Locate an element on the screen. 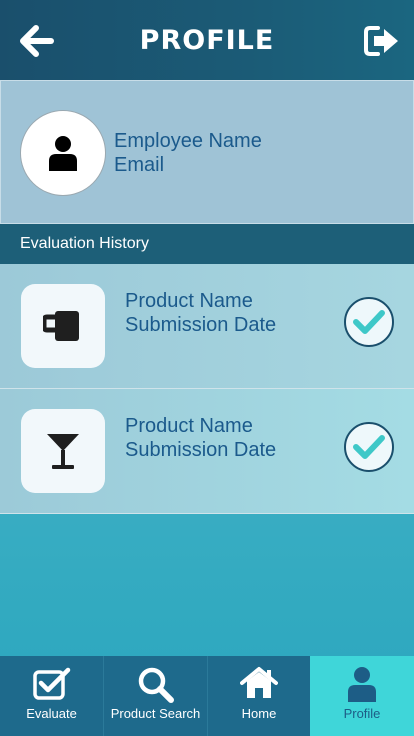 This screenshot has height=736, width=414. page-title: PROFILE is located at coordinates (207, 40).